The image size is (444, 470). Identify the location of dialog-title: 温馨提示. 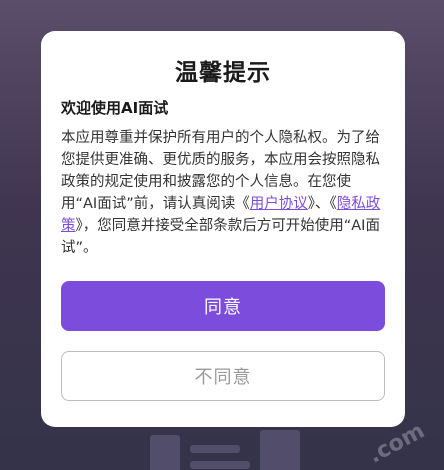
(223, 73).